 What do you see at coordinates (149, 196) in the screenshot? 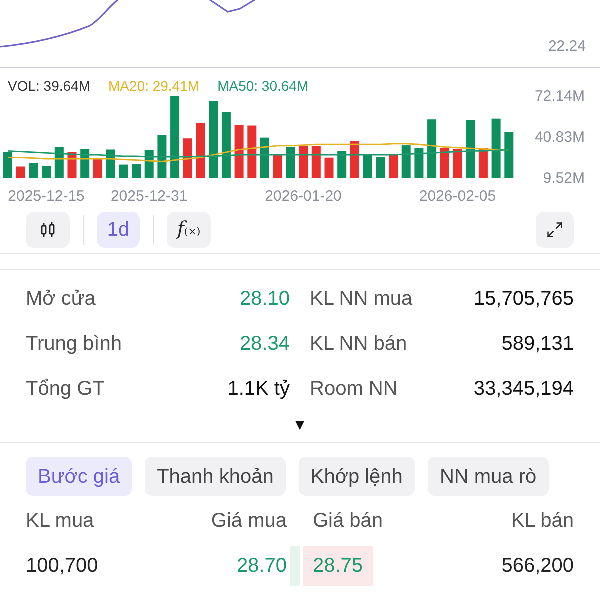
I see `axis-label: 2025-12-31` at bounding box center [149, 196].